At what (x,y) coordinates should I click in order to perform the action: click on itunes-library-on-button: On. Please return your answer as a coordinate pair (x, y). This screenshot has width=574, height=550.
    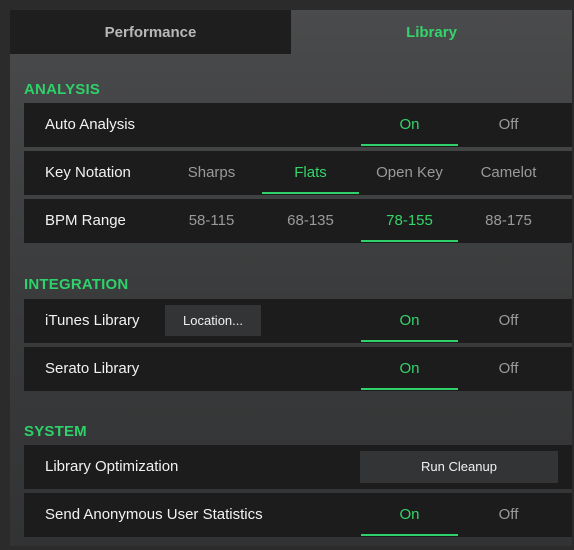
    Looking at the image, I should click on (409, 321).